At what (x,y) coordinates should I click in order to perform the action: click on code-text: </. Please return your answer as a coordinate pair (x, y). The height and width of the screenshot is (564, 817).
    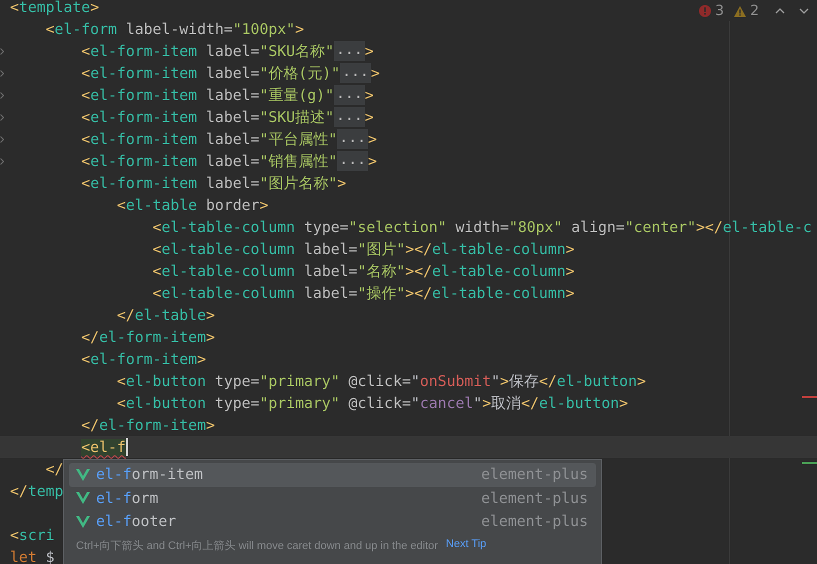
    Looking at the image, I should click on (55, 469).